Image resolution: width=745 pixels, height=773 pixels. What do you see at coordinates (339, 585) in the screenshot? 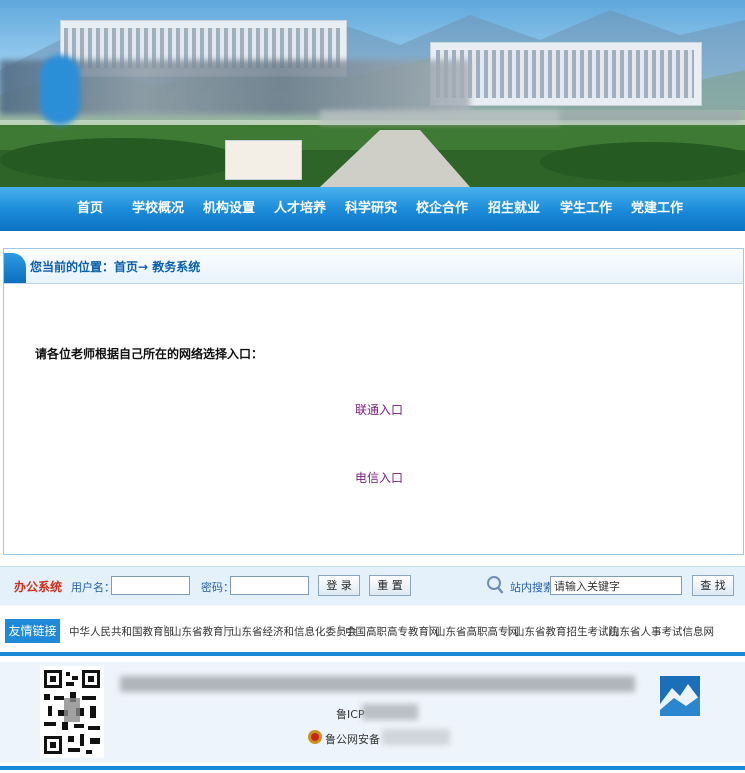
I see `login-button: 登 录` at bounding box center [339, 585].